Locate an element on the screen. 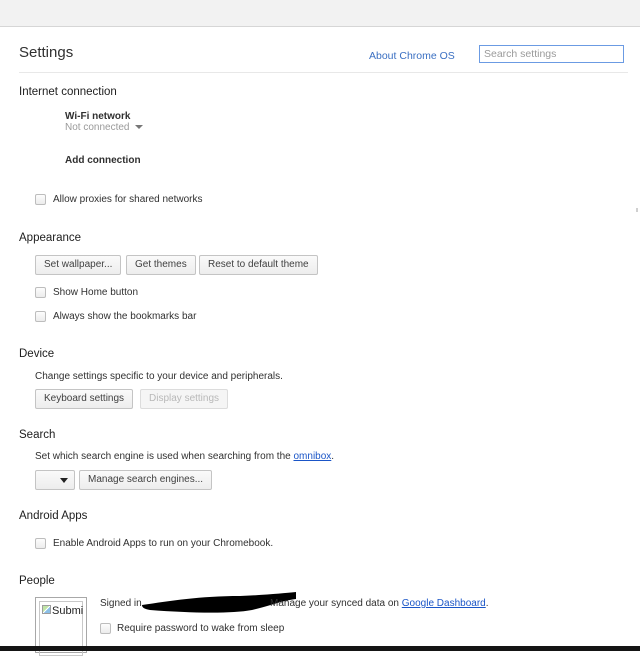 This screenshot has width=640, height=656. section-title-appearance: Appearance is located at coordinates (50, 238).